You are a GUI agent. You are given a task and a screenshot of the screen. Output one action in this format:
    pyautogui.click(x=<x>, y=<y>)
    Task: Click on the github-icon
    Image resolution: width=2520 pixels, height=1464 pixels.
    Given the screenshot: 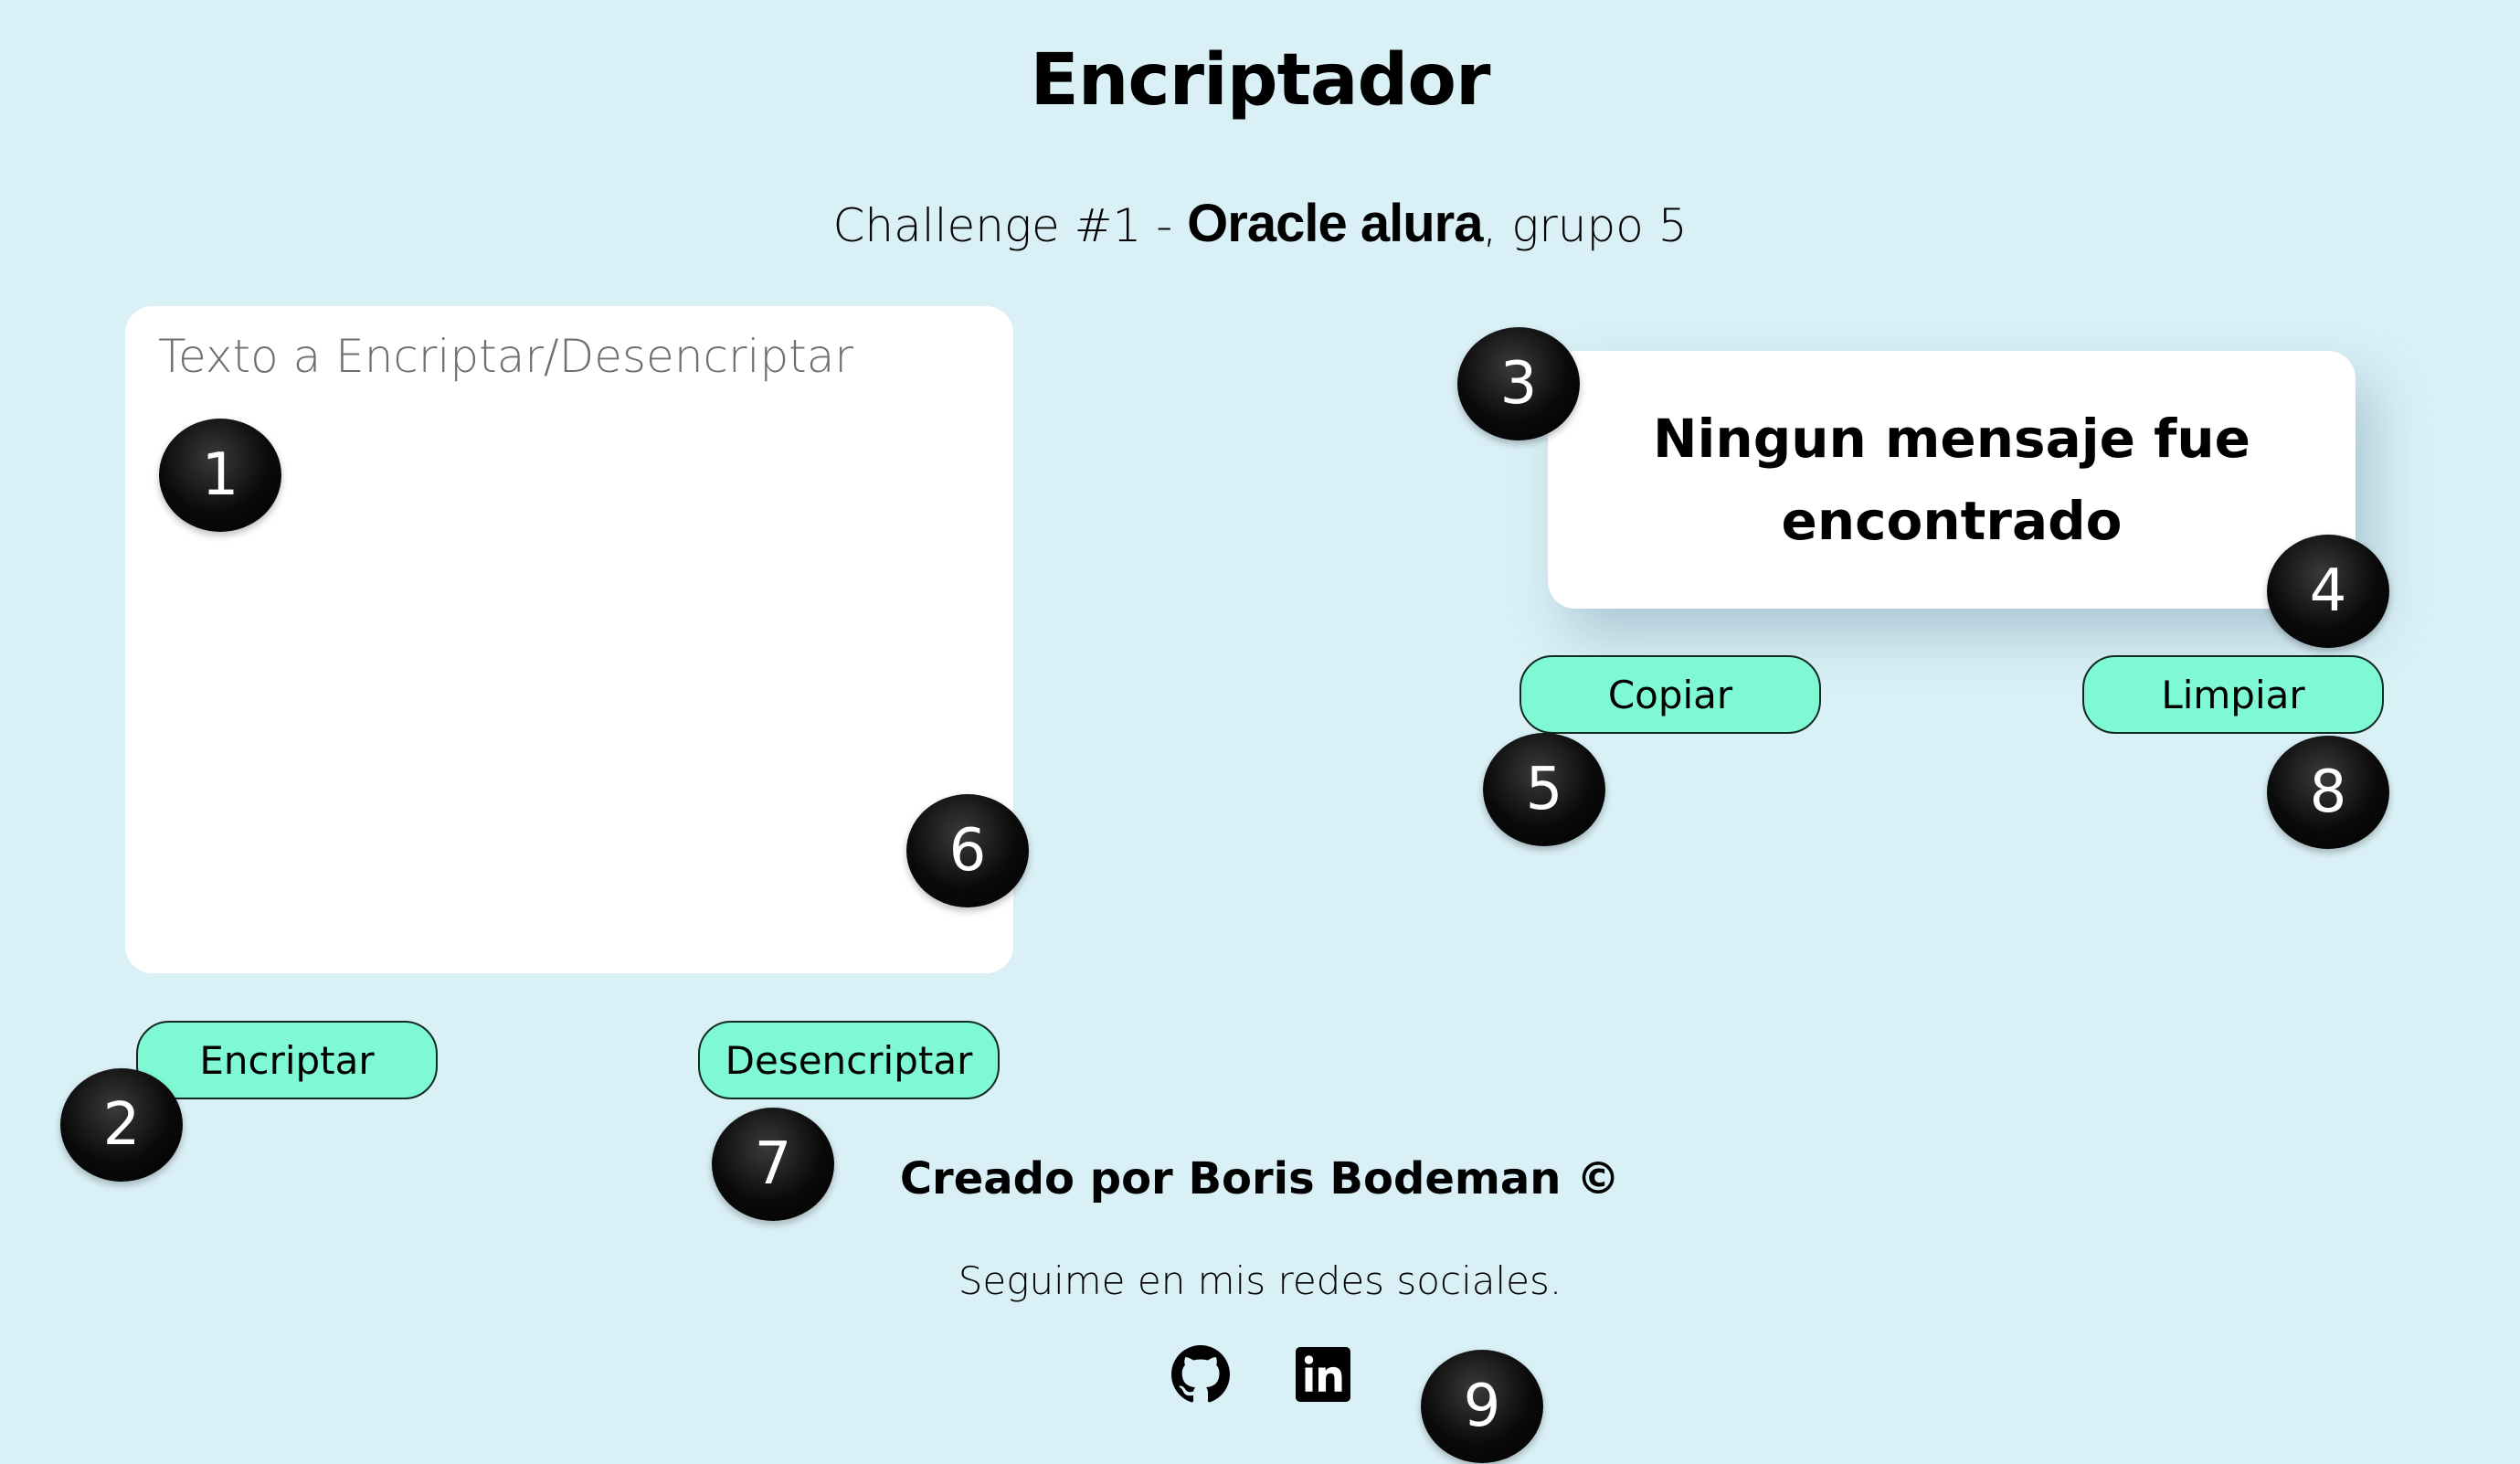 What is the action you would take?
    pyautogui.click(x=1200, y=1376)
    